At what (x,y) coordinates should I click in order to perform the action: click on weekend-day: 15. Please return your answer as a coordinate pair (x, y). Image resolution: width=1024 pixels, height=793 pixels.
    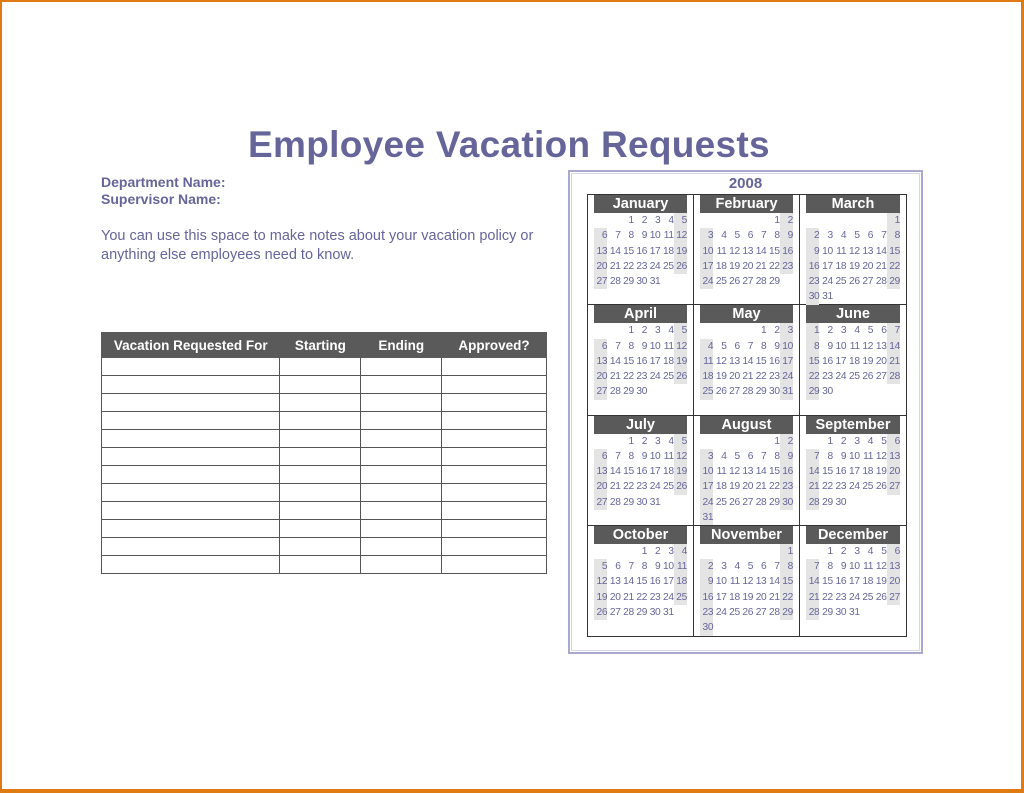
    Looking at the image, I should click on (786, 582).